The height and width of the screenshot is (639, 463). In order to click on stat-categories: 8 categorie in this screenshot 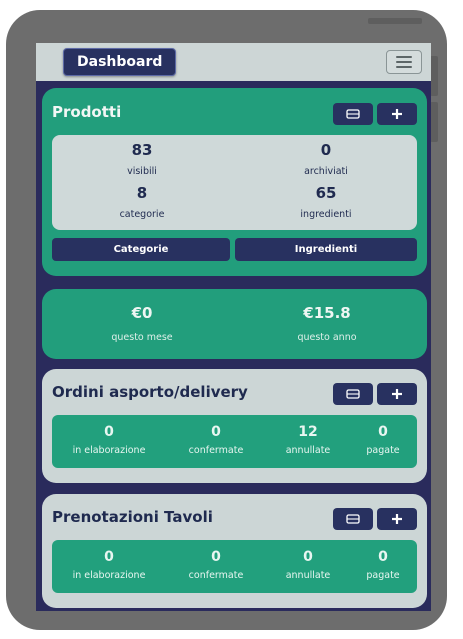, I will do `click(142, 202)`.